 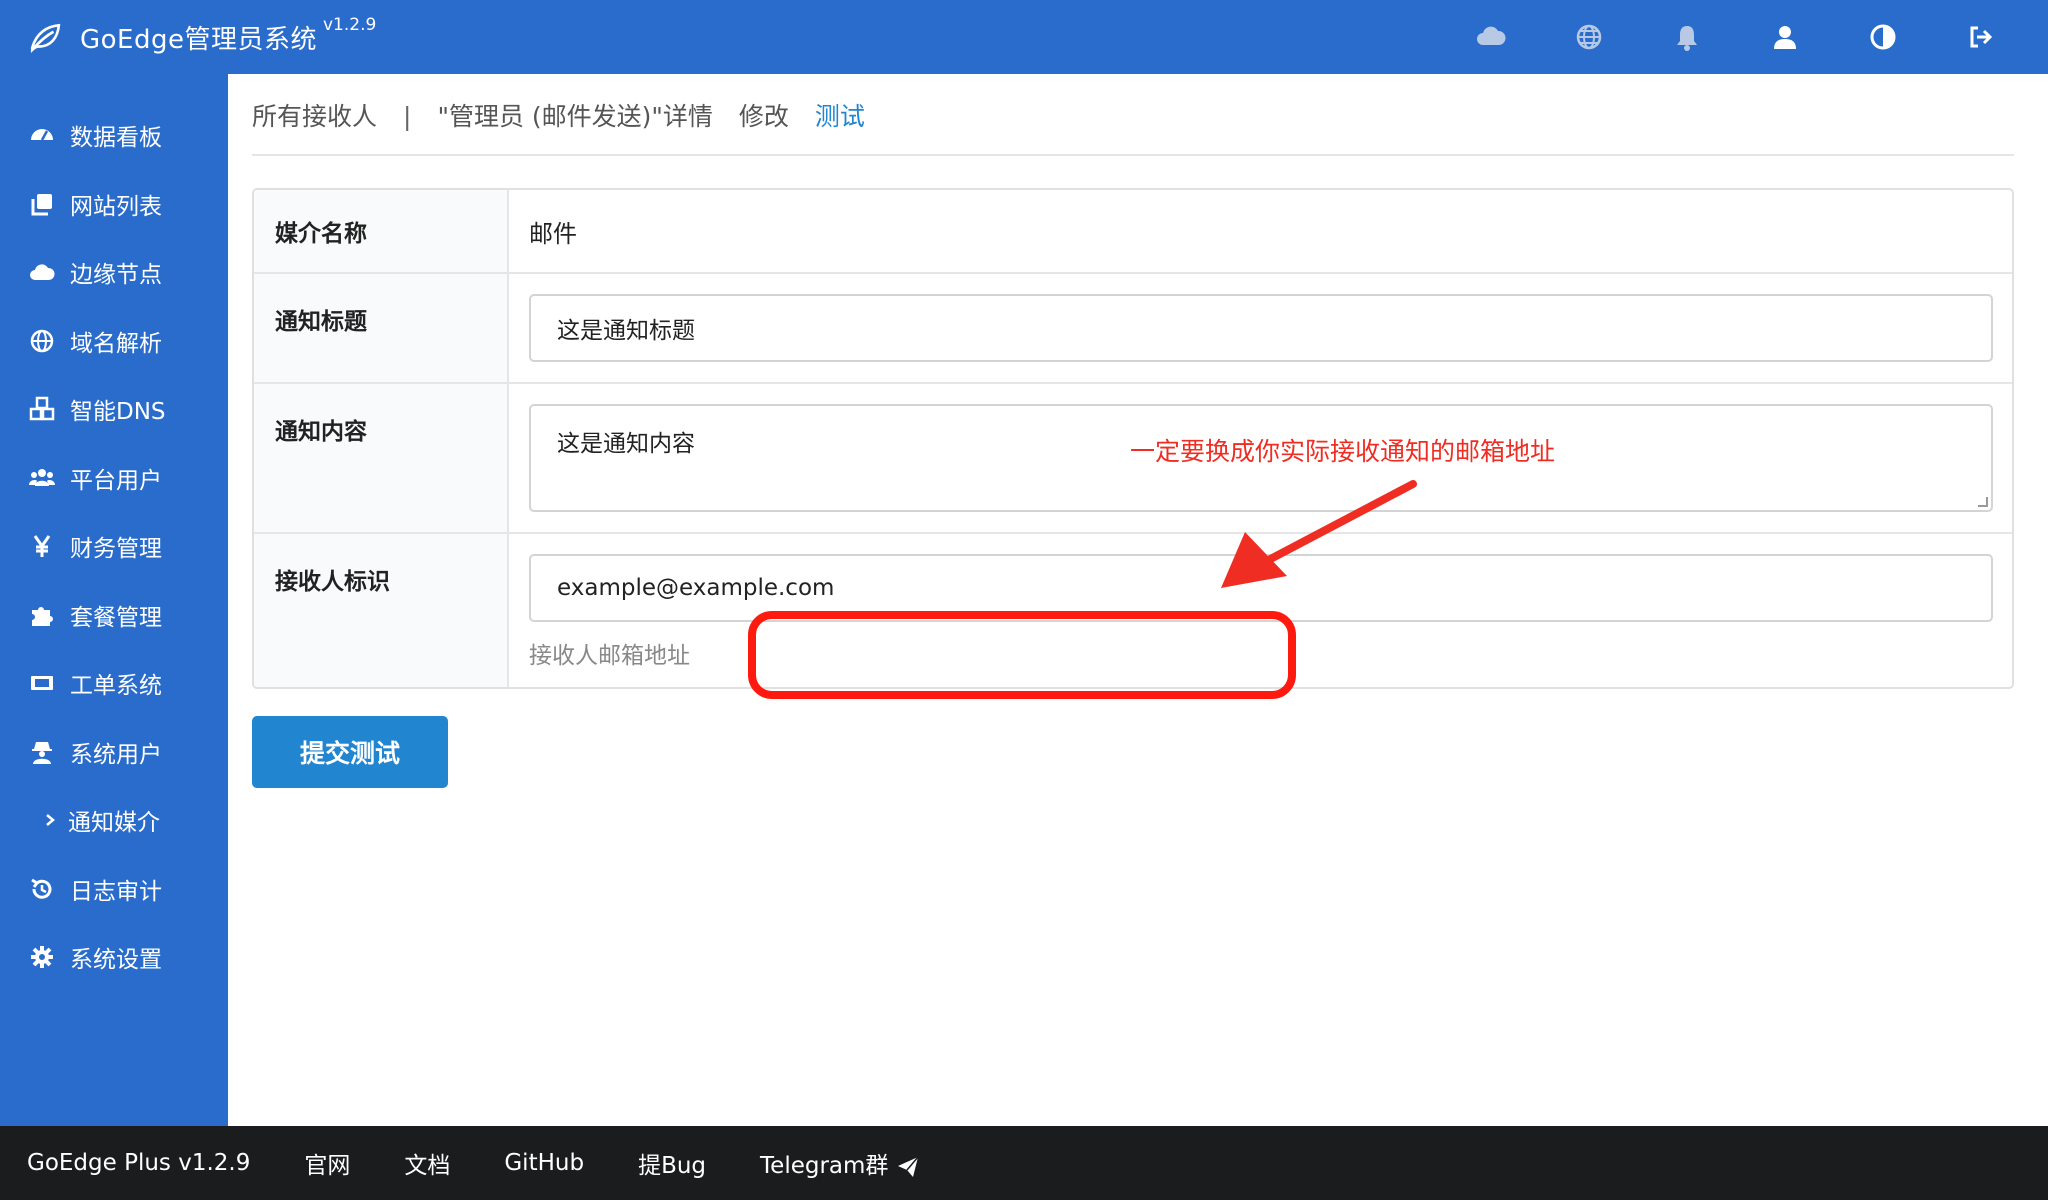 What do you see at coordinates (1133, 231) in the screenshot?
I see `row-media: 媒介名称 邮件` at bounding box center [1133, 231].